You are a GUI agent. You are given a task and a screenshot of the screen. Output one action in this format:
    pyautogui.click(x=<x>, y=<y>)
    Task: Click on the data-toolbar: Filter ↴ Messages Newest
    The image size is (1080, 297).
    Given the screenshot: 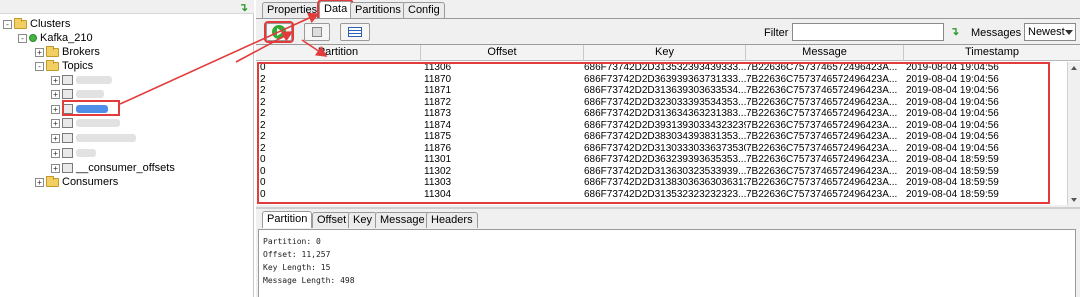 What is the action you would take?
    pyautogui.click(x=668, y=31)
    